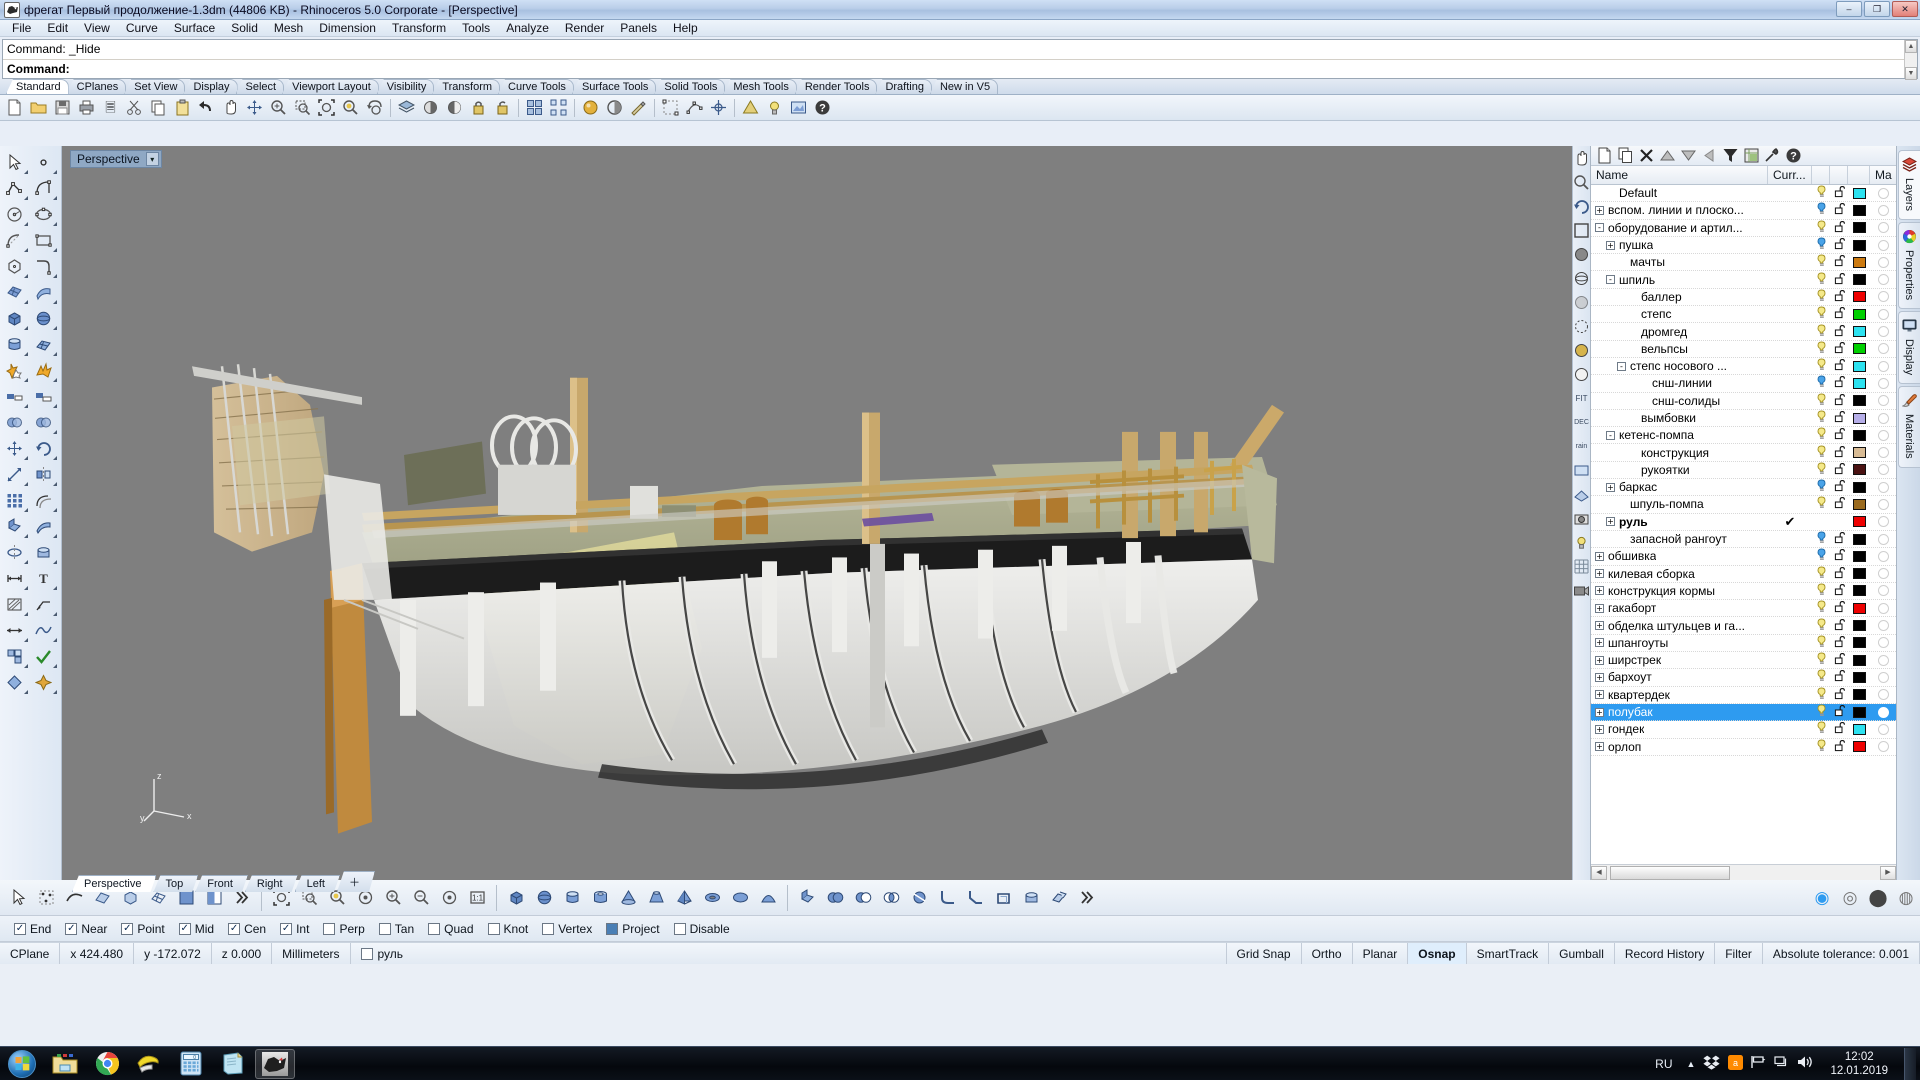 The height and width of the screenshot is (1080, 1920). Describe the element at coordinates (1581, 206) in the screenshot. I see `rotate-icon` at that location.